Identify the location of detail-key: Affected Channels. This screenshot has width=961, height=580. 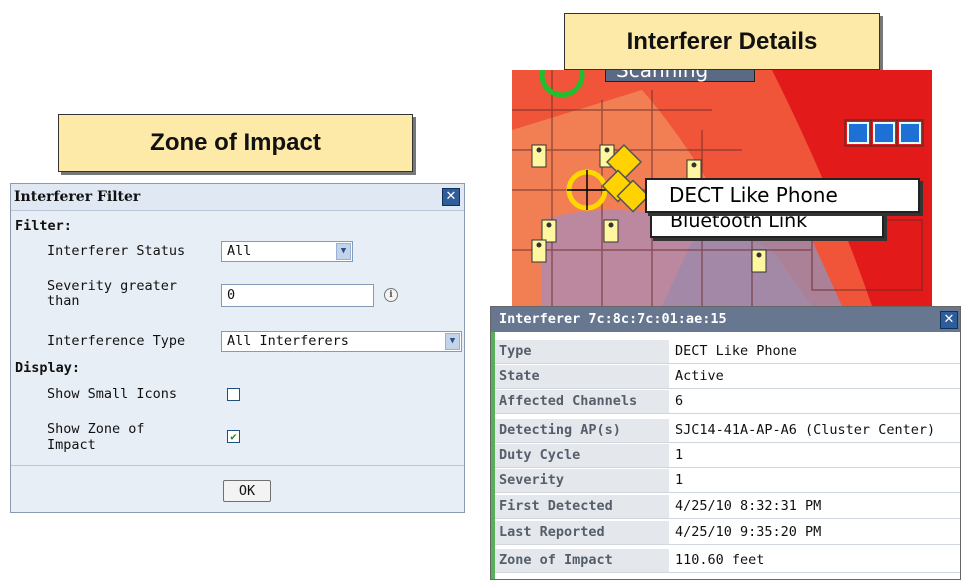
(582, 401).